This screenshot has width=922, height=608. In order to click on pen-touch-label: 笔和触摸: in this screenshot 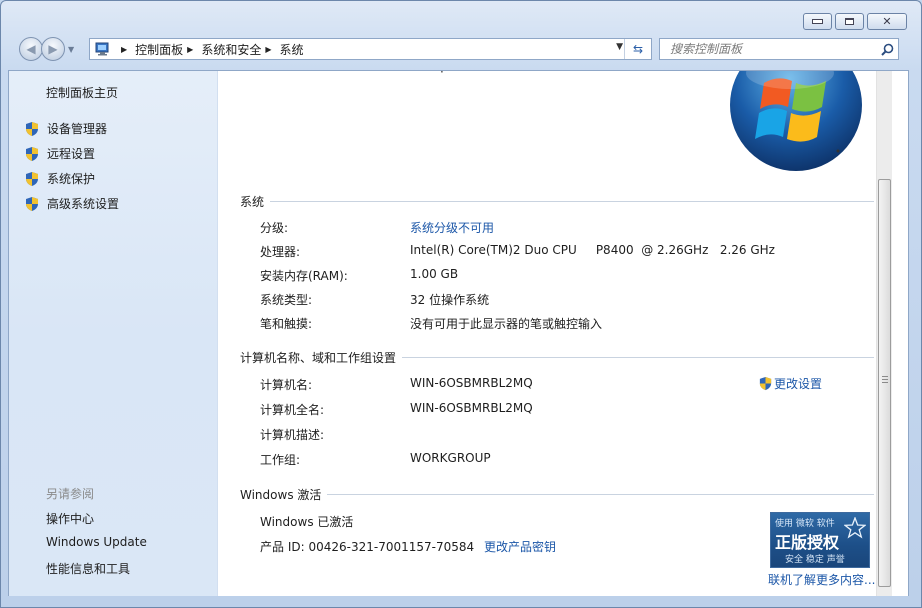, I will do `click(286, 324)`.